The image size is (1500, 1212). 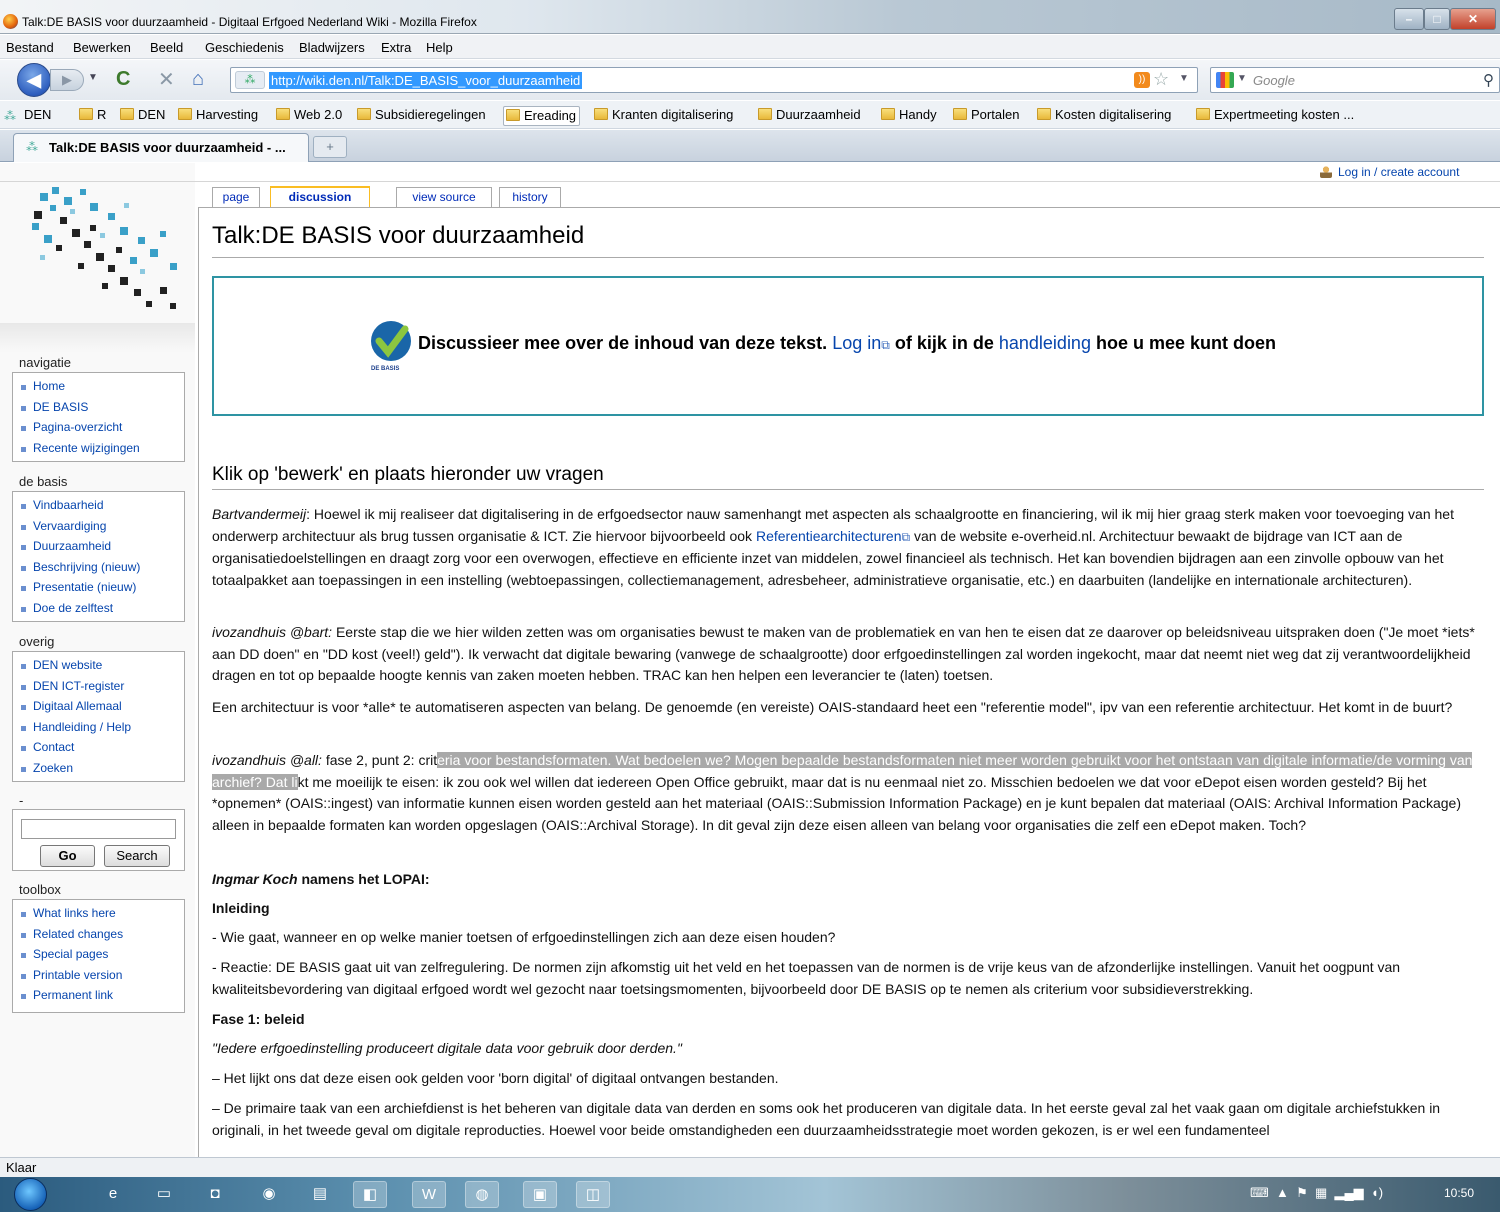 I want to click on status-bar: Klaar, so click(x=750, y=1167).